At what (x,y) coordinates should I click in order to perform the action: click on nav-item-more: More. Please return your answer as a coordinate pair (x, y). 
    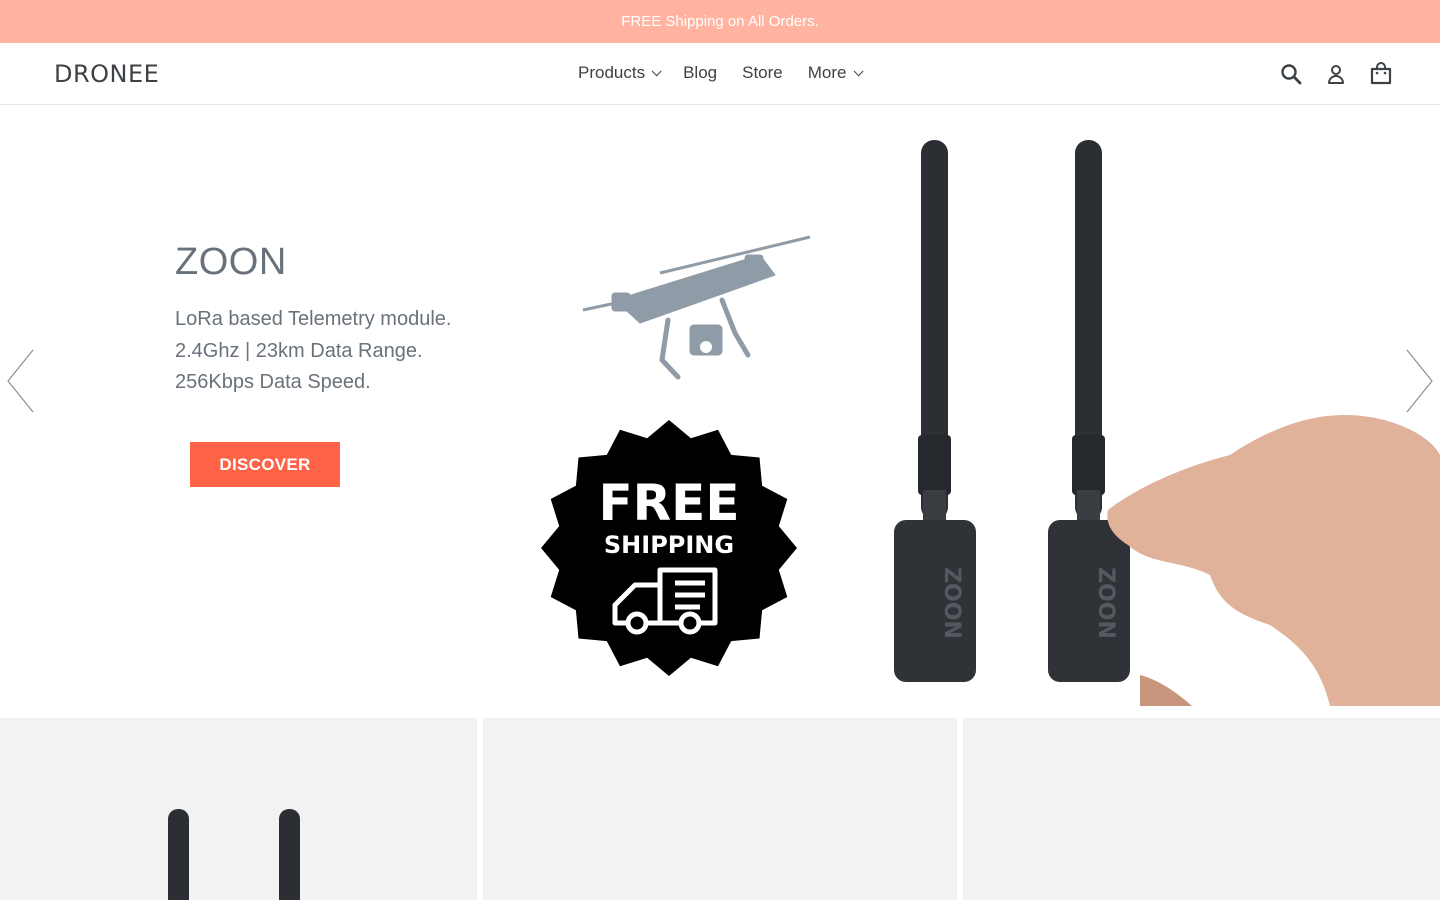
    Looking at the image, I should click on (835, 73).